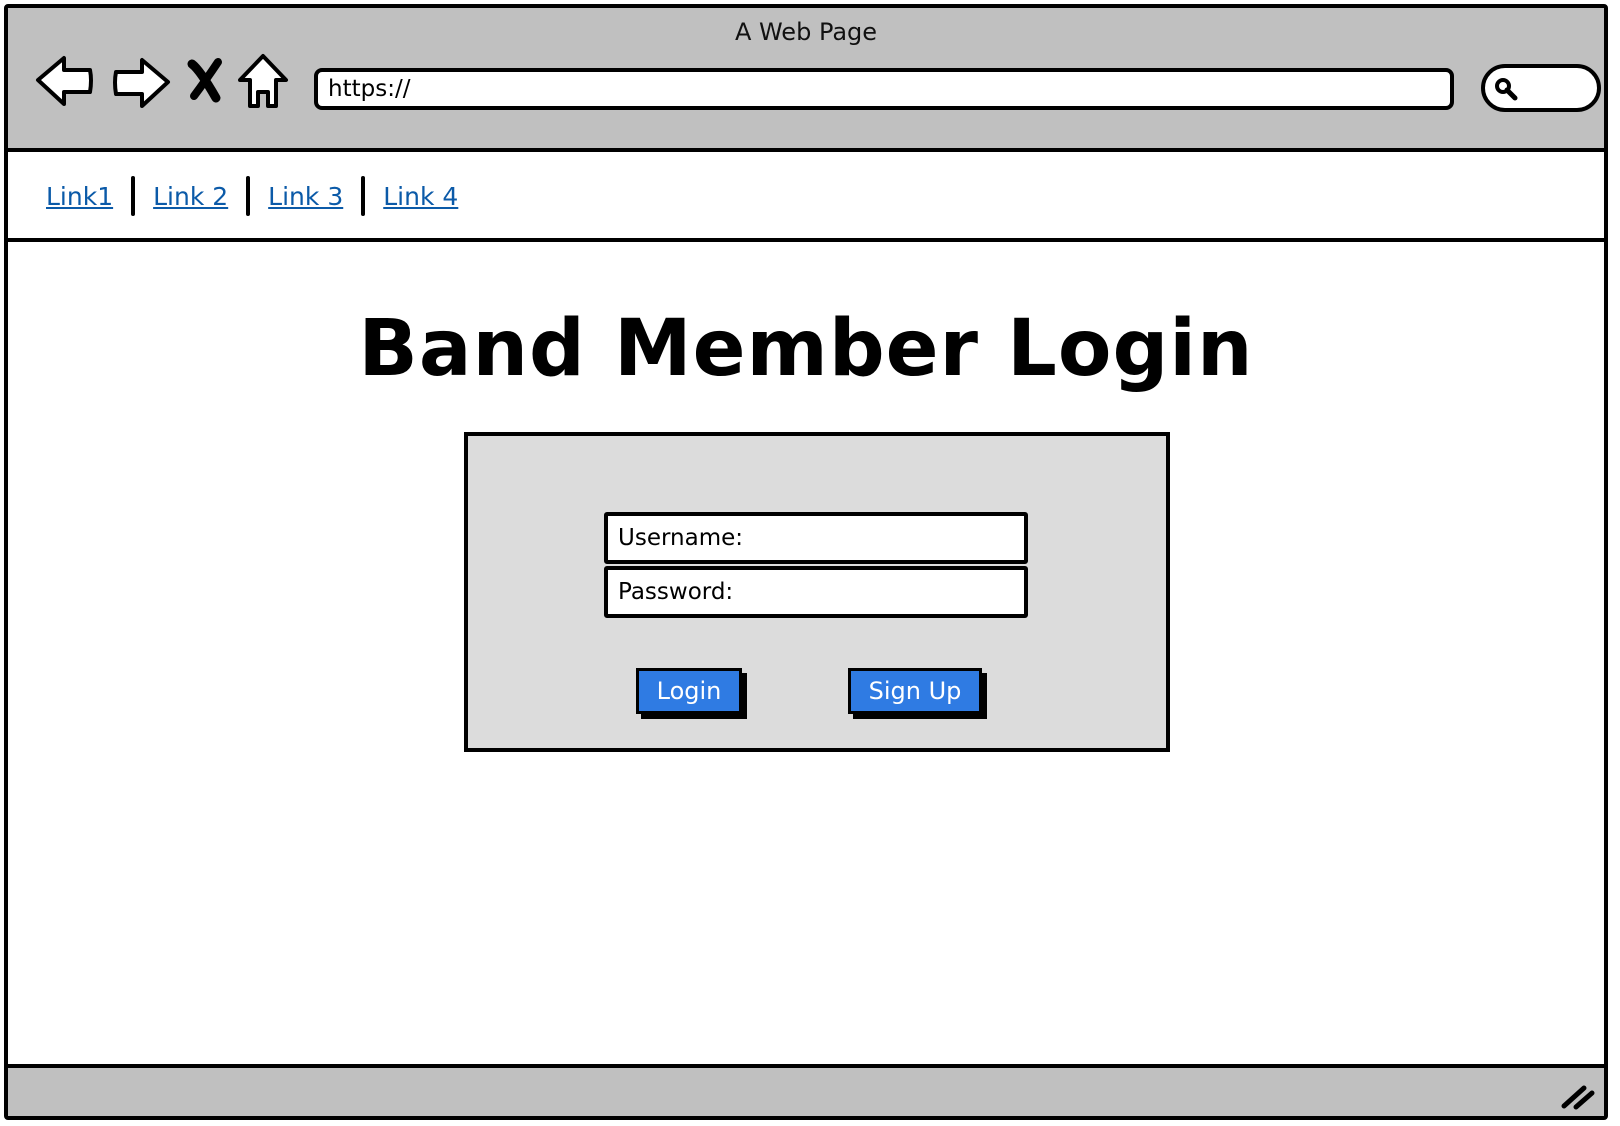 This screenshot has width=1620, height=1126. What do you see at coordinates (420, 196) in the screenshot?
I see `nav-link-4: Link 4` at bounding box center [420, 196].